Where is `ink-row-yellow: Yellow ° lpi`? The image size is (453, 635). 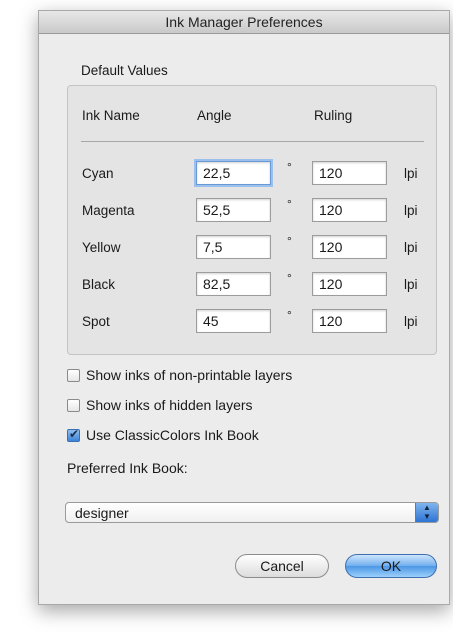 ink-row-yellow: Yellow ° lpi is located at coordinates (252, 249).